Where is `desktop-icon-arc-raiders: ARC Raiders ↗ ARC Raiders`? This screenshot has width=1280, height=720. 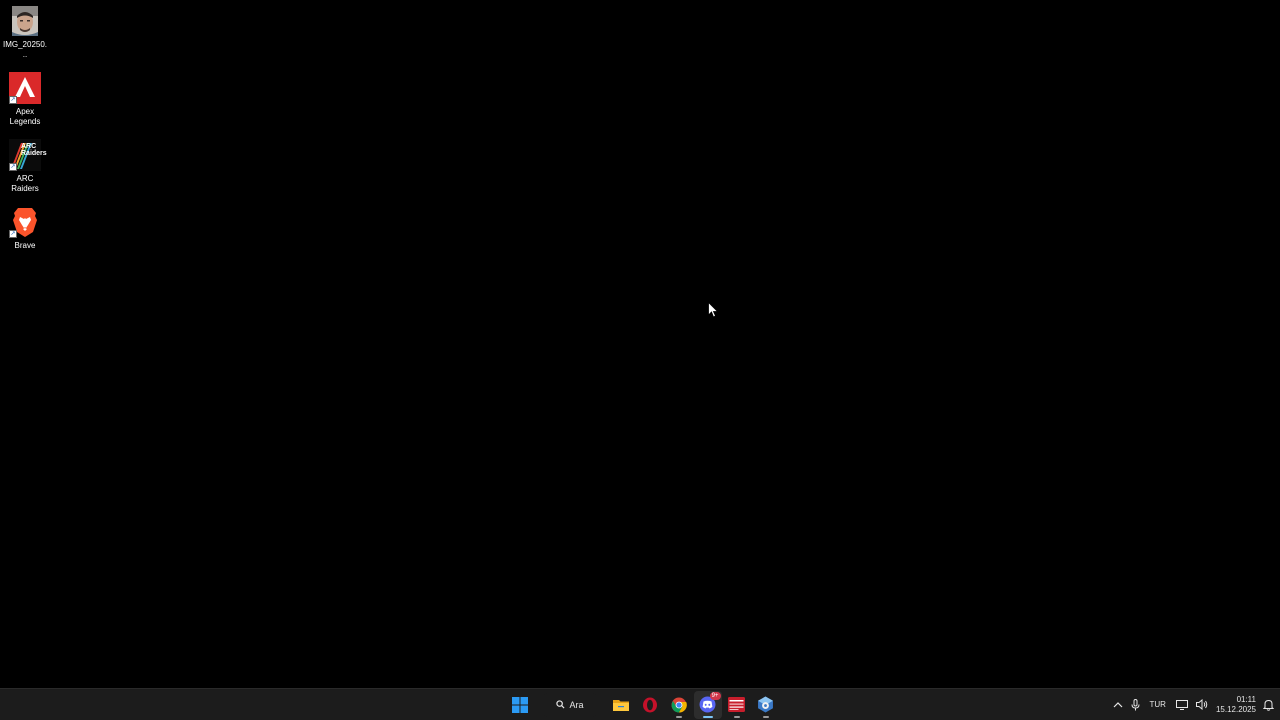
desktop-icon-arc-raiders: ARC Raiders ↗ ARC Raiders is located at coordinates (25, 166).